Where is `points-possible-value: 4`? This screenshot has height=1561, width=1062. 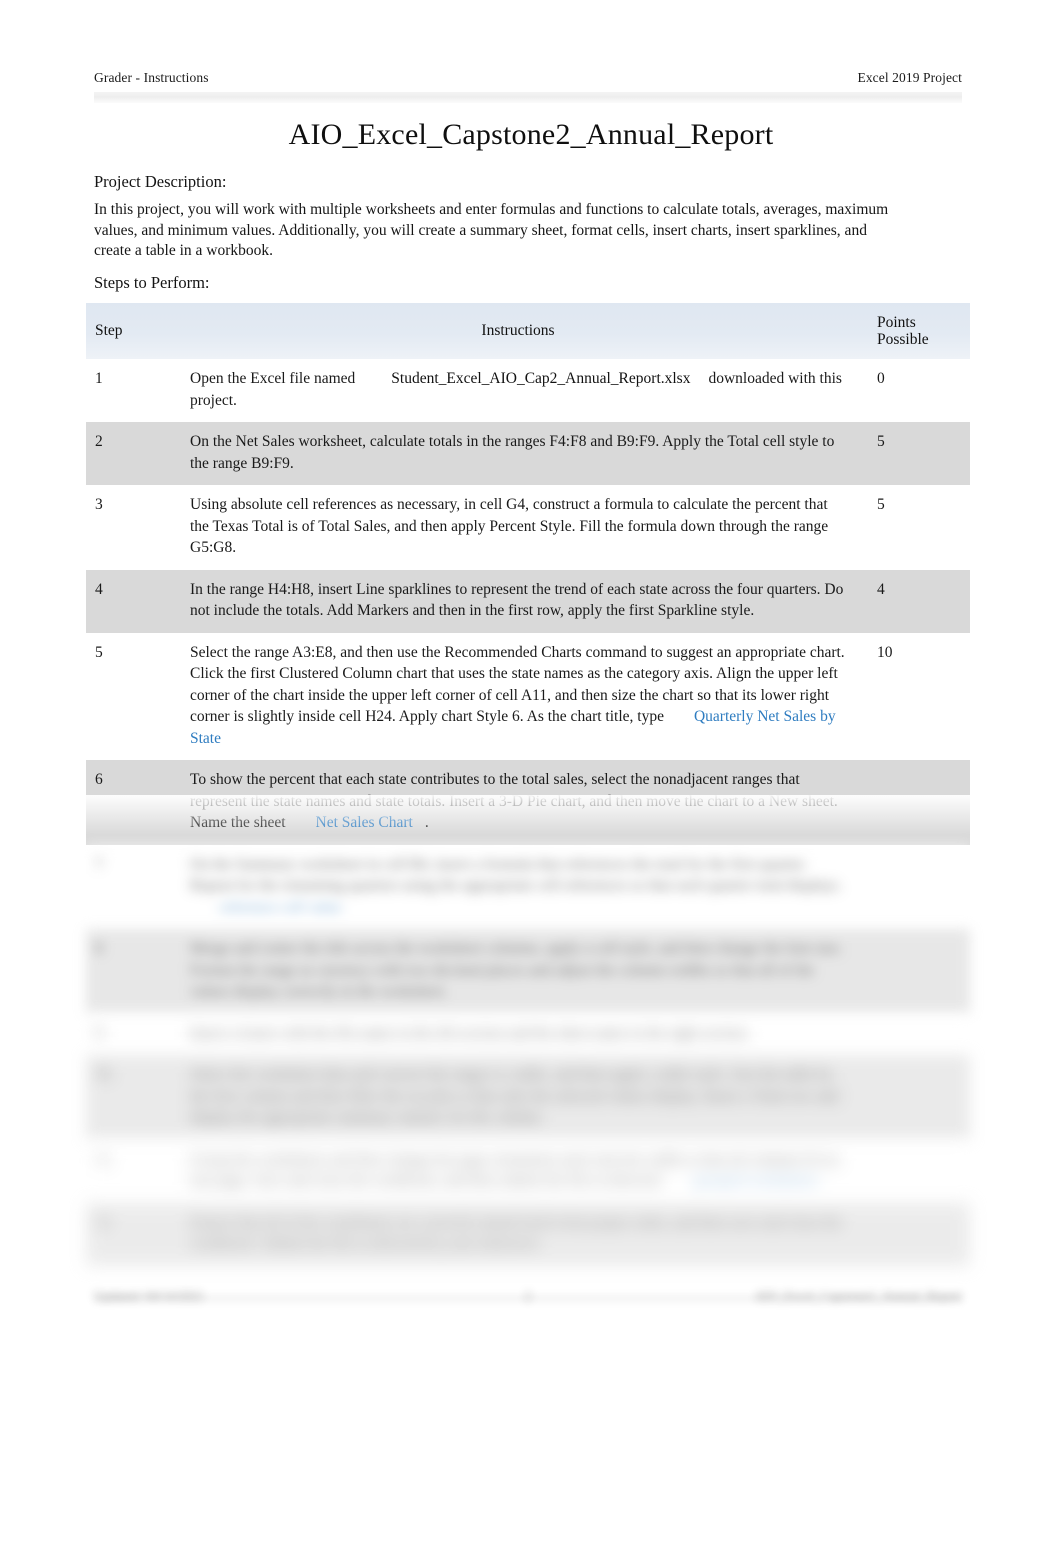
points-possible-value: 4 is located at coordinates (881, 589).